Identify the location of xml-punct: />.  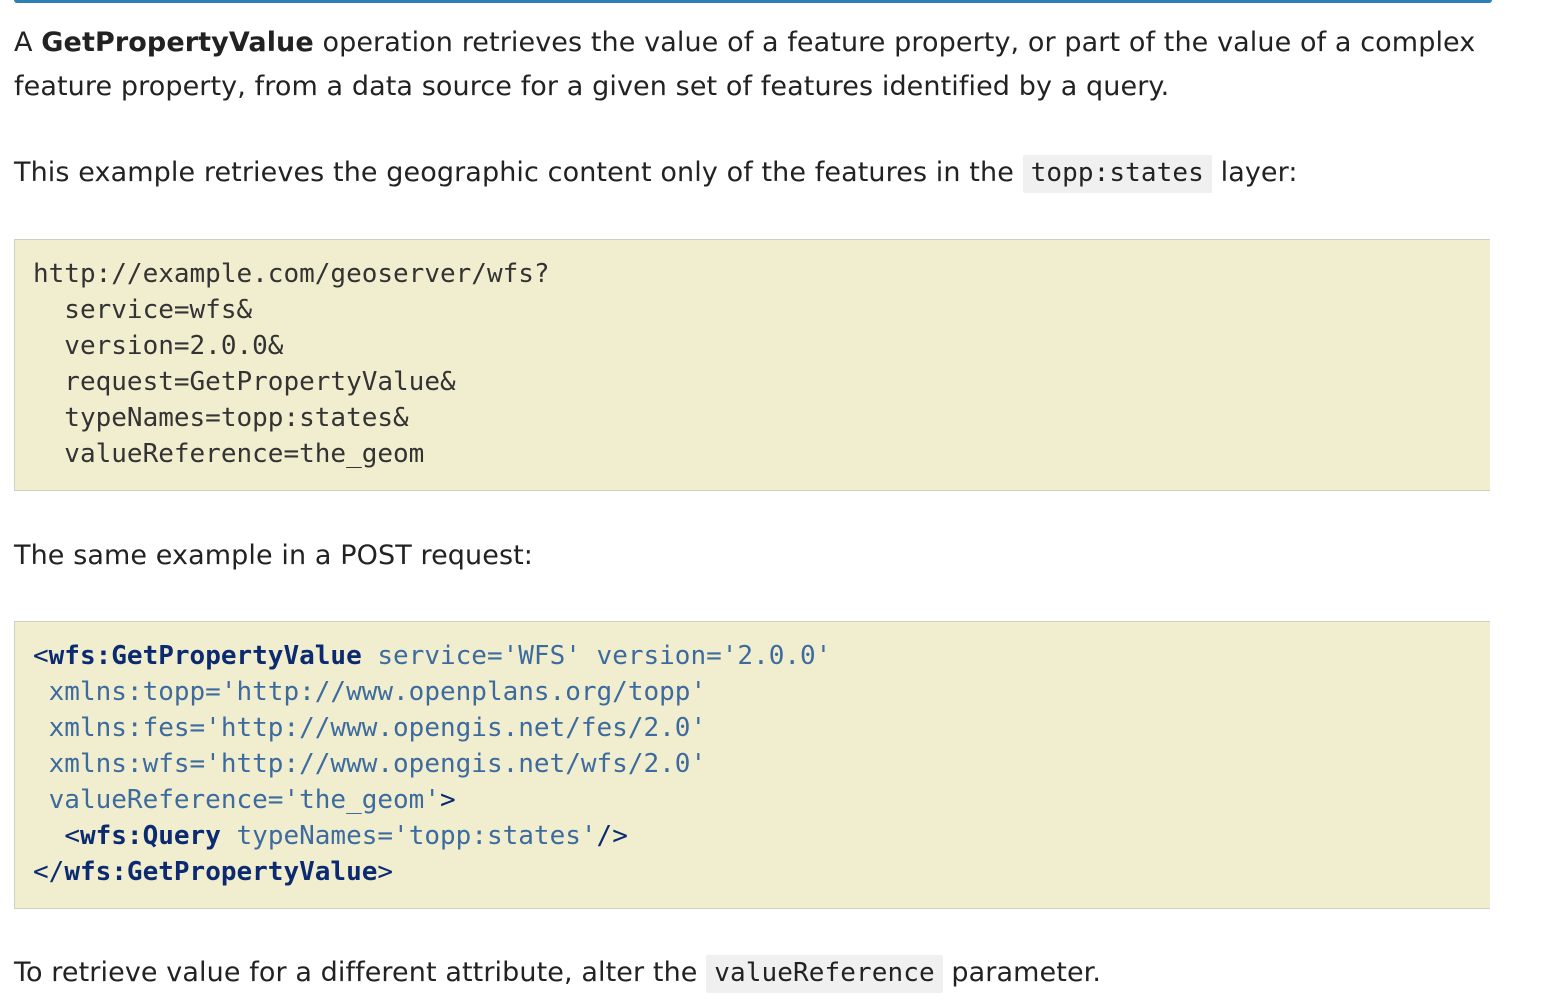
(612, 836).